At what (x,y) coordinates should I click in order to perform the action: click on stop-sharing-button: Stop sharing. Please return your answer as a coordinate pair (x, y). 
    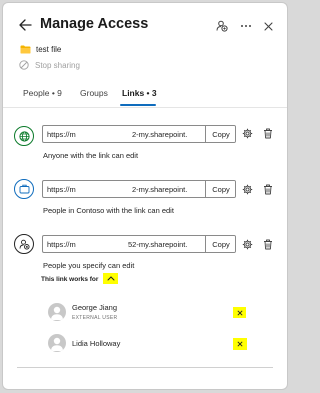
    Looking at the image, I should click on (49, 65).